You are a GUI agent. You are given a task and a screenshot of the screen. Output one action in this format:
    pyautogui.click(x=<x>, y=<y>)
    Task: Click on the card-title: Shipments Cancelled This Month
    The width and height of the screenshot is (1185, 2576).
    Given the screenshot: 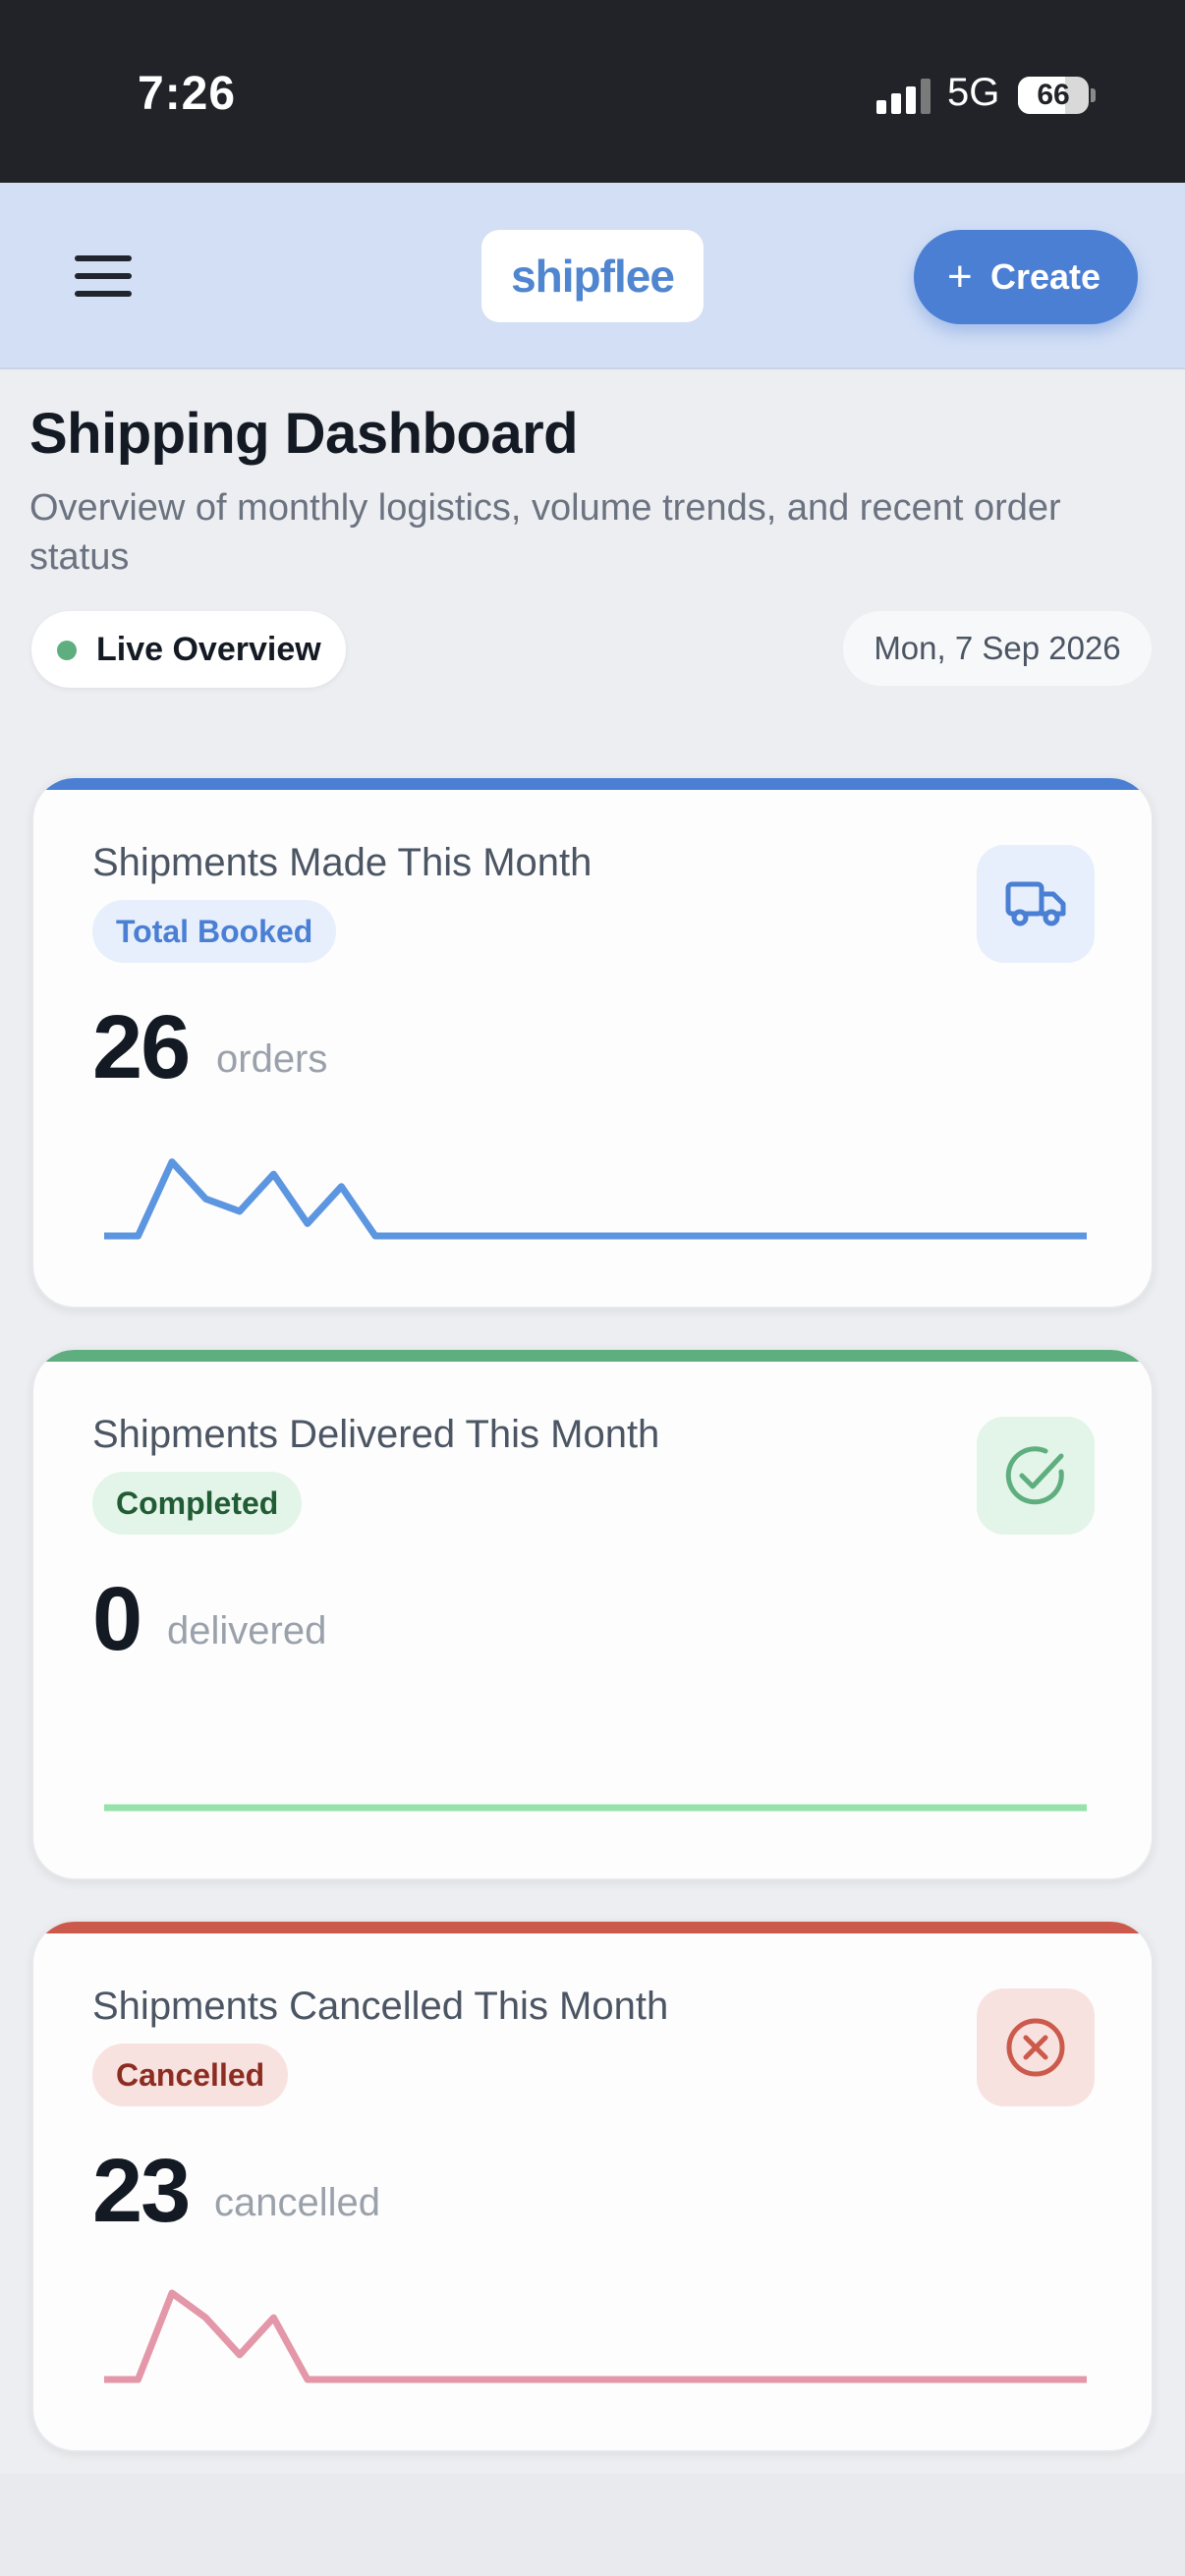 What is the action you would take?
    pyautogui.click(x=381, y=2006)
    